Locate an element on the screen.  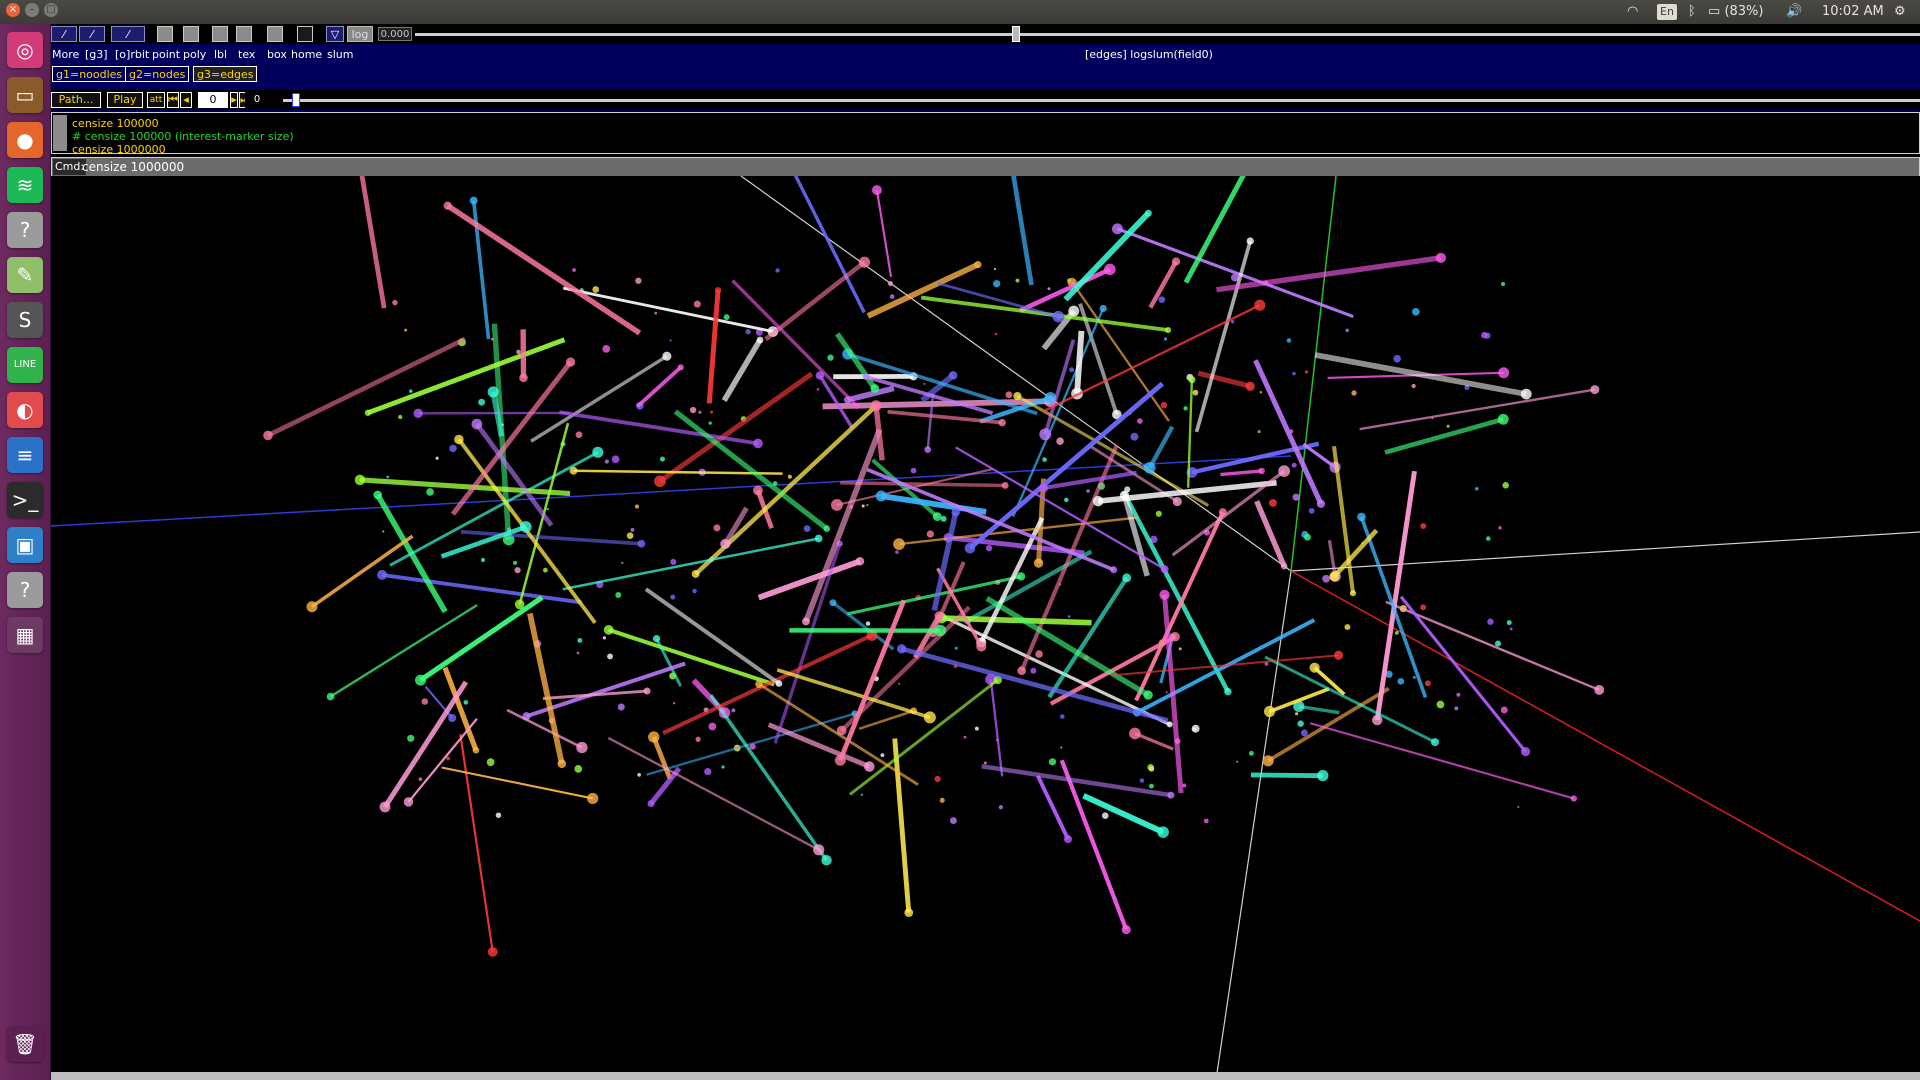
command-input: censize 1000000 is located at coordinates (133, 167).